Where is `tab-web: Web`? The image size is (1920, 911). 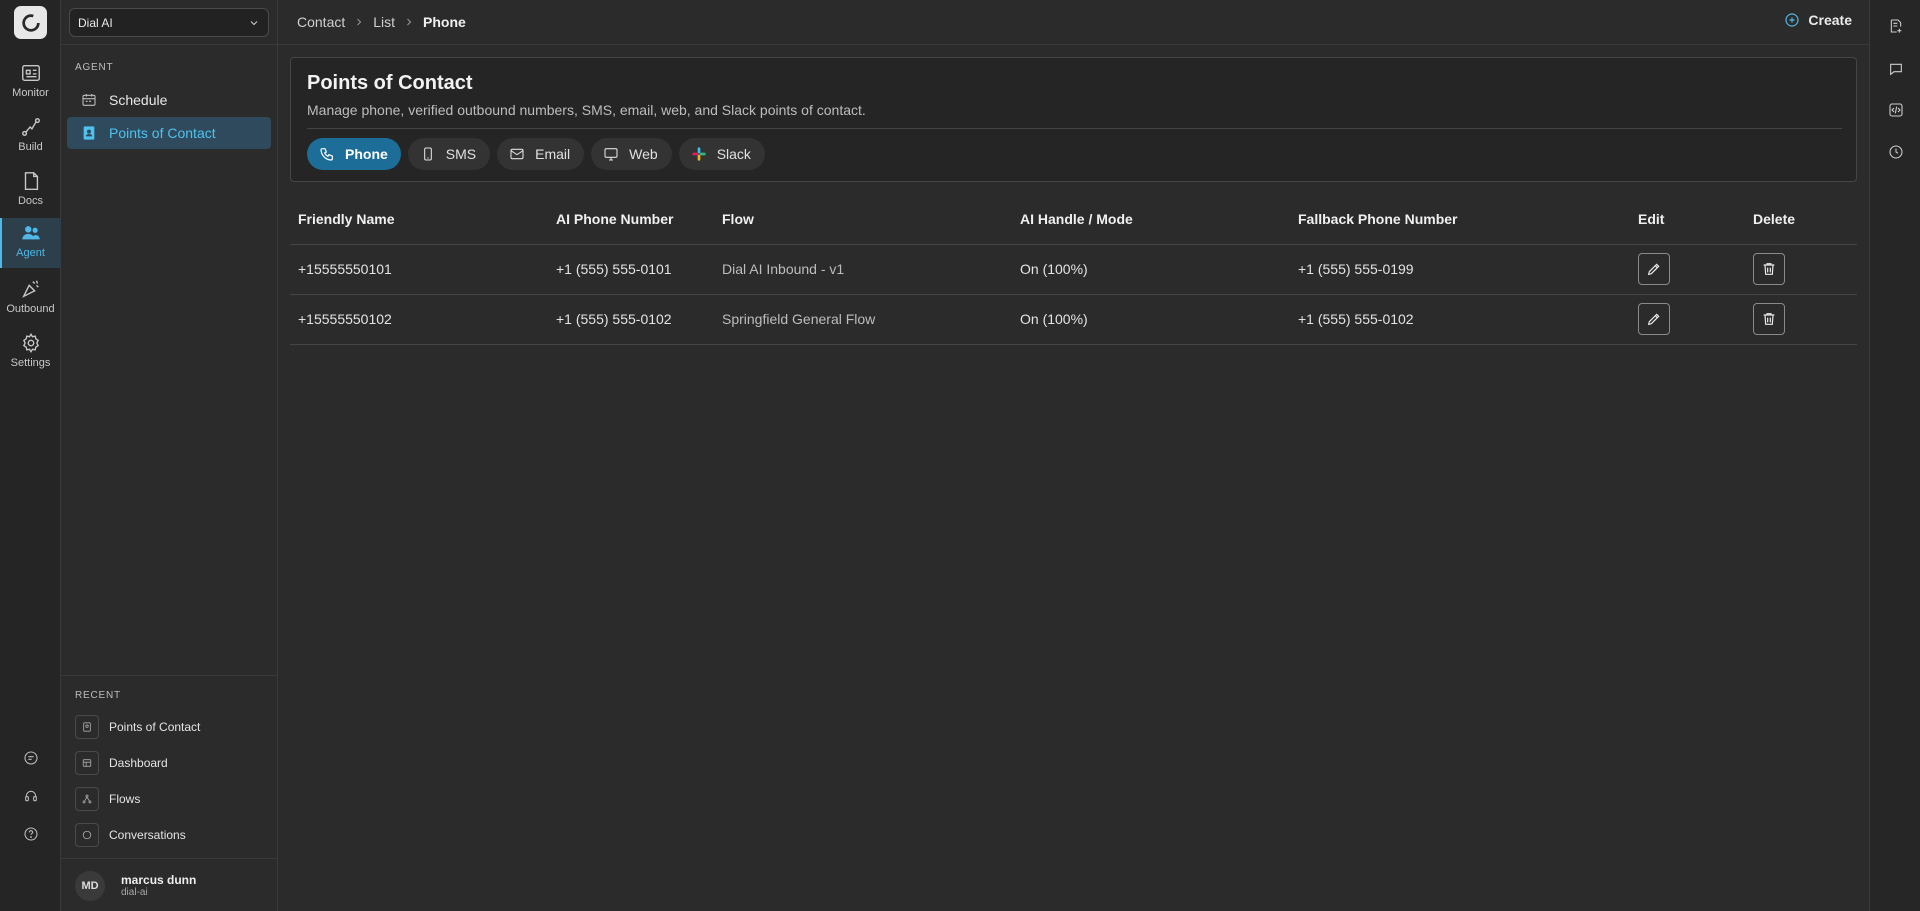
tab-web: Web is located at coordinates (631, 154).